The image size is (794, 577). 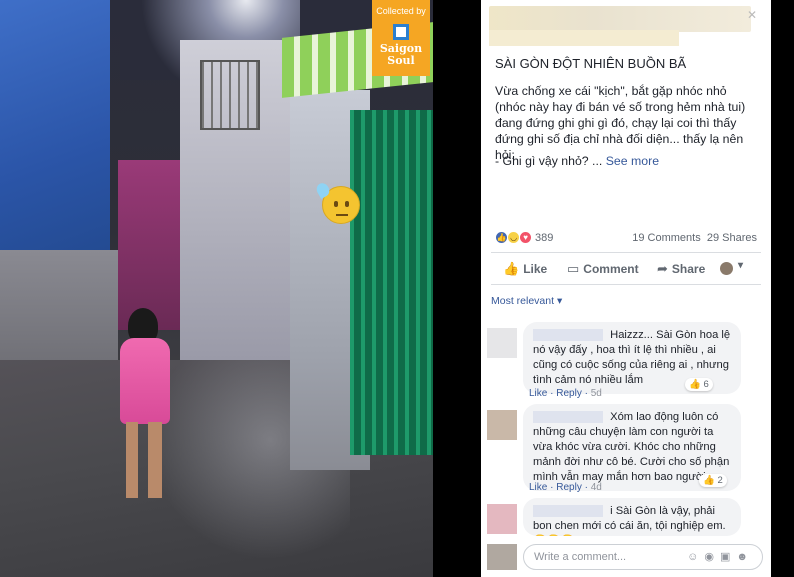 What do you see at coordinates (523, 301) in the screenshot?
I see `sort-label: Most relevant` at bounding box center [523, 301].